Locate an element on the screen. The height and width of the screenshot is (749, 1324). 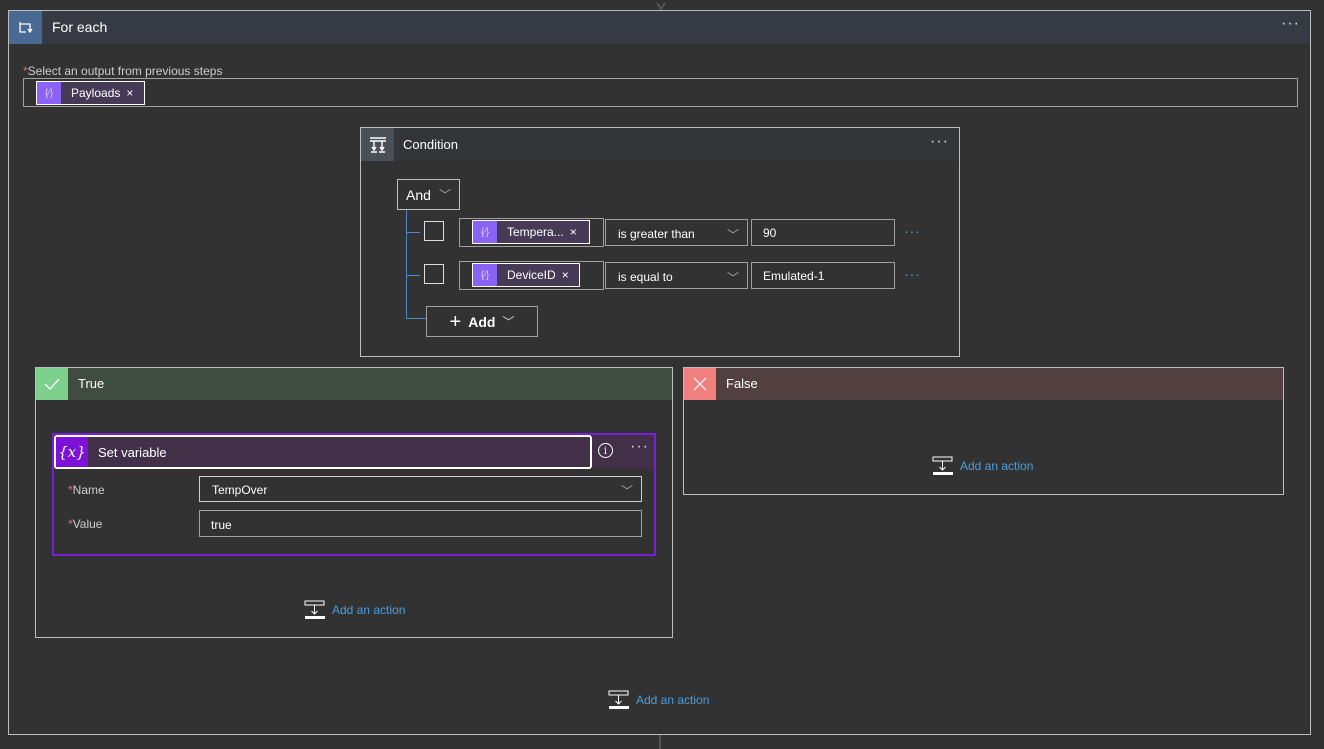
condition-more-button: ··· is located at coordinates (939, 142).